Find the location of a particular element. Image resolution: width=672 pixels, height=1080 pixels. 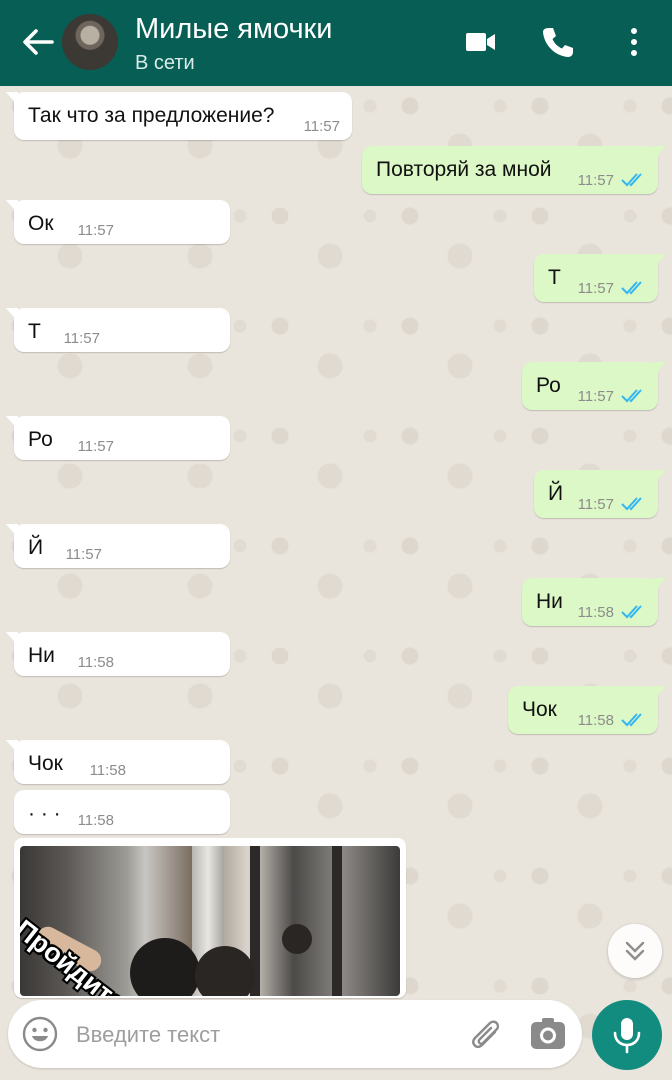

message-outgoing: Ни 11:58 is located at coordinates (594, 602).